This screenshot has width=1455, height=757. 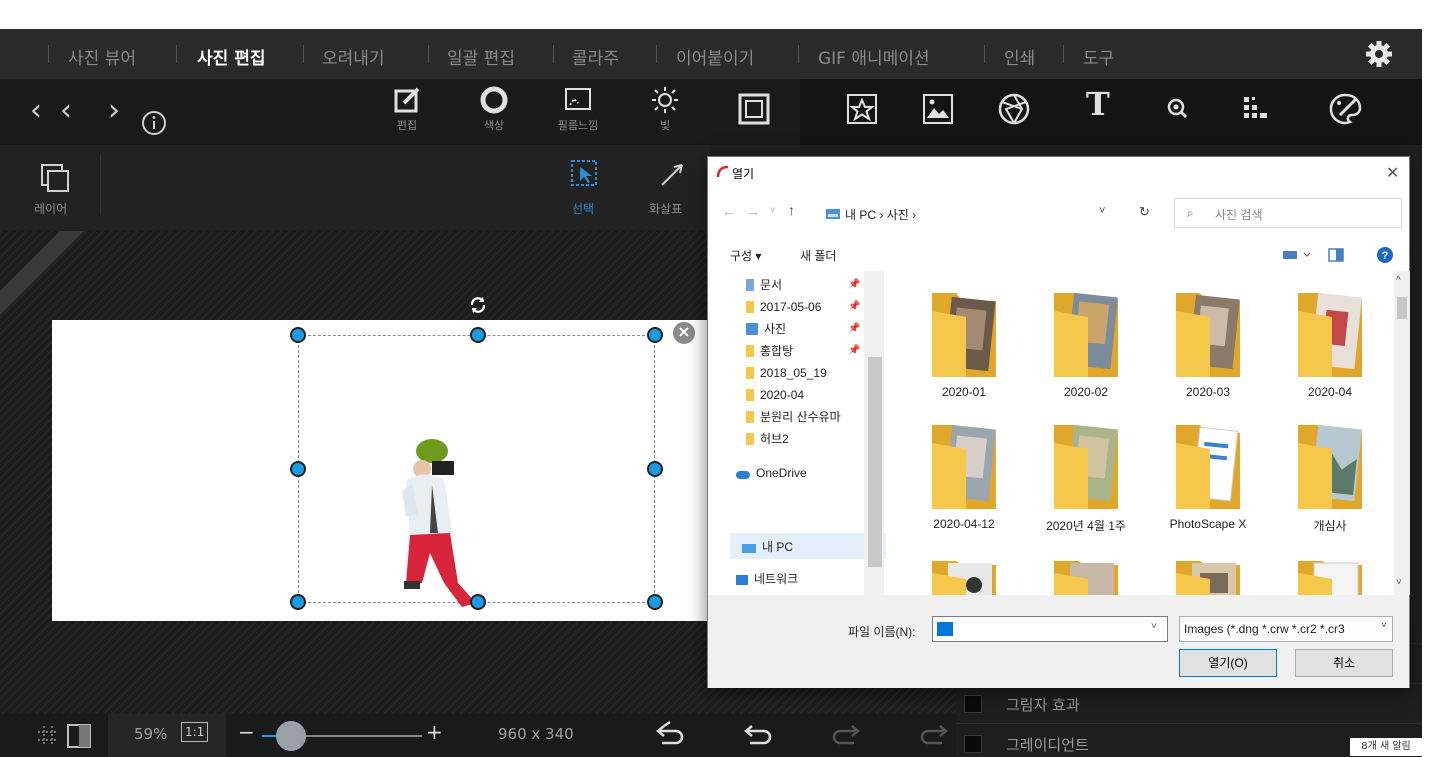 I want to click on recent-dropdown-icon: ˅, so click(x=772, y=210).